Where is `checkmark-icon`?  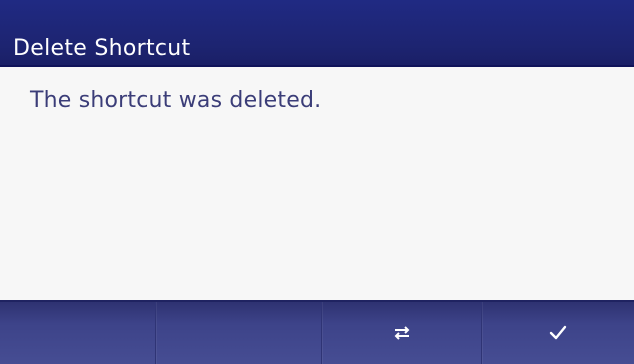
checkmark-icon is located at coordinates (558, 333).